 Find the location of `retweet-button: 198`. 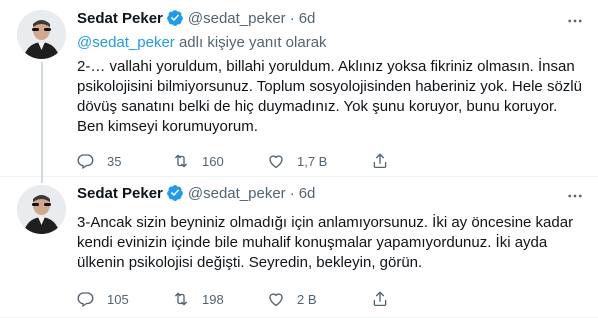

retweet-button: 198 is located at coordinates (219, 299).